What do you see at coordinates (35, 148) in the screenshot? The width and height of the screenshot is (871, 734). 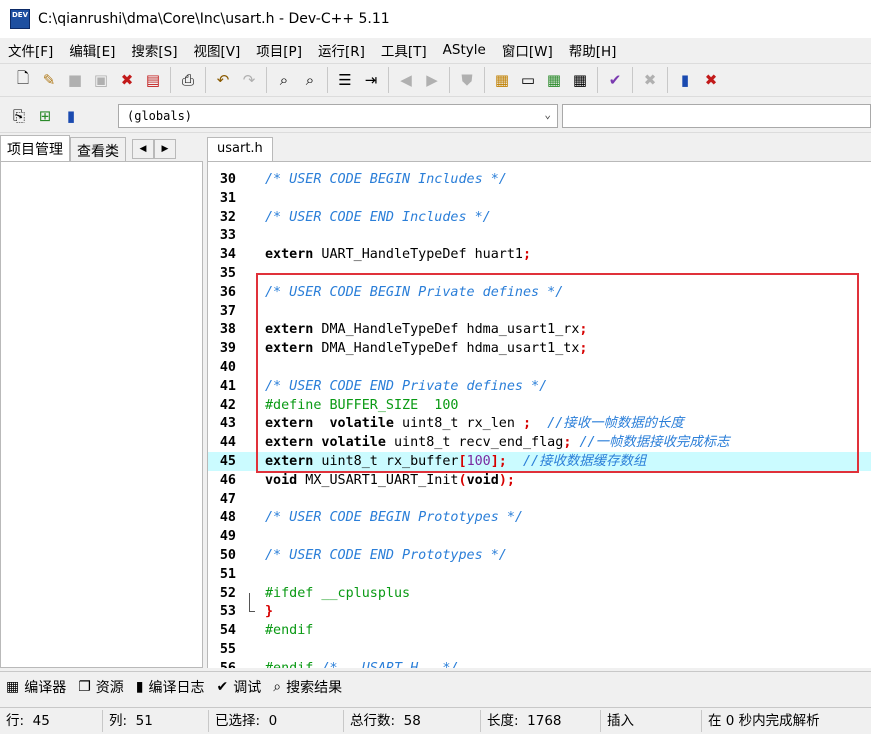 I see `tab-project-manager: 项目管理` at bounding box center [35, 148].